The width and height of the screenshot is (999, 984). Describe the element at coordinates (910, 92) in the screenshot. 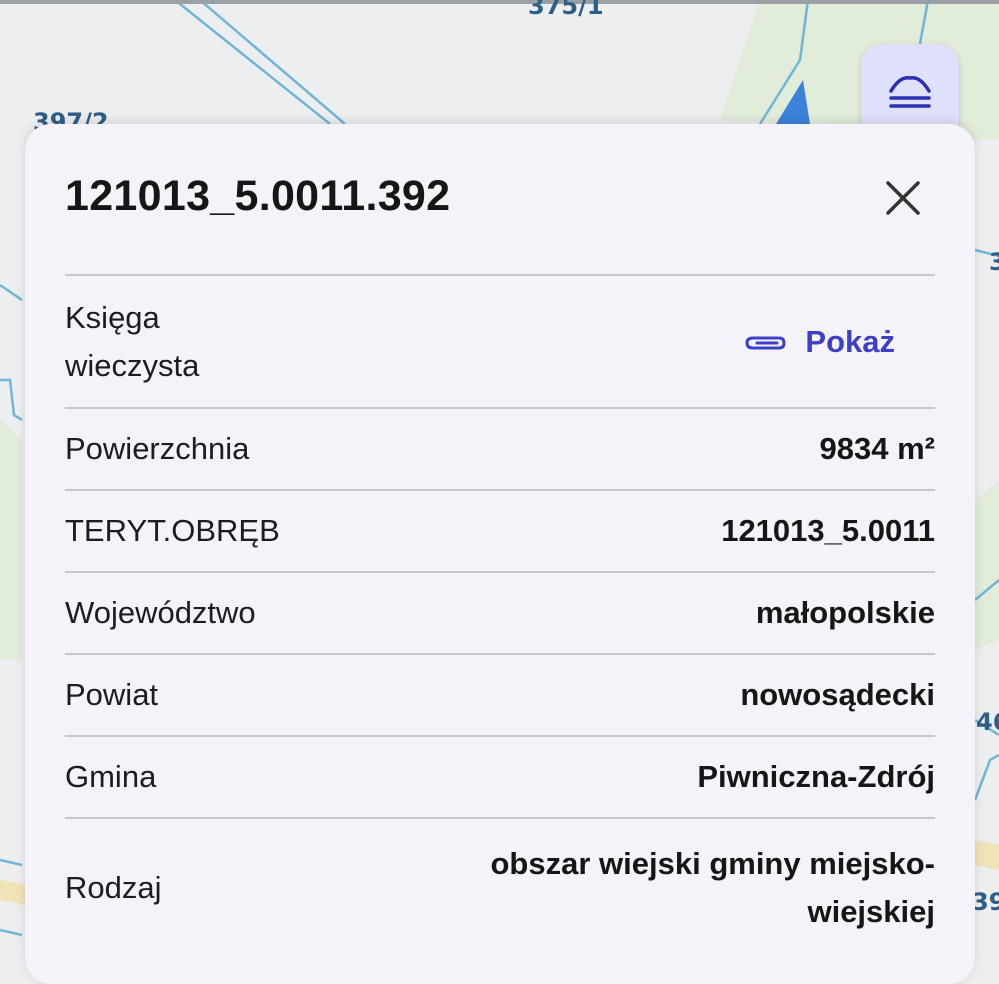

I see `layers-icon` at that location.